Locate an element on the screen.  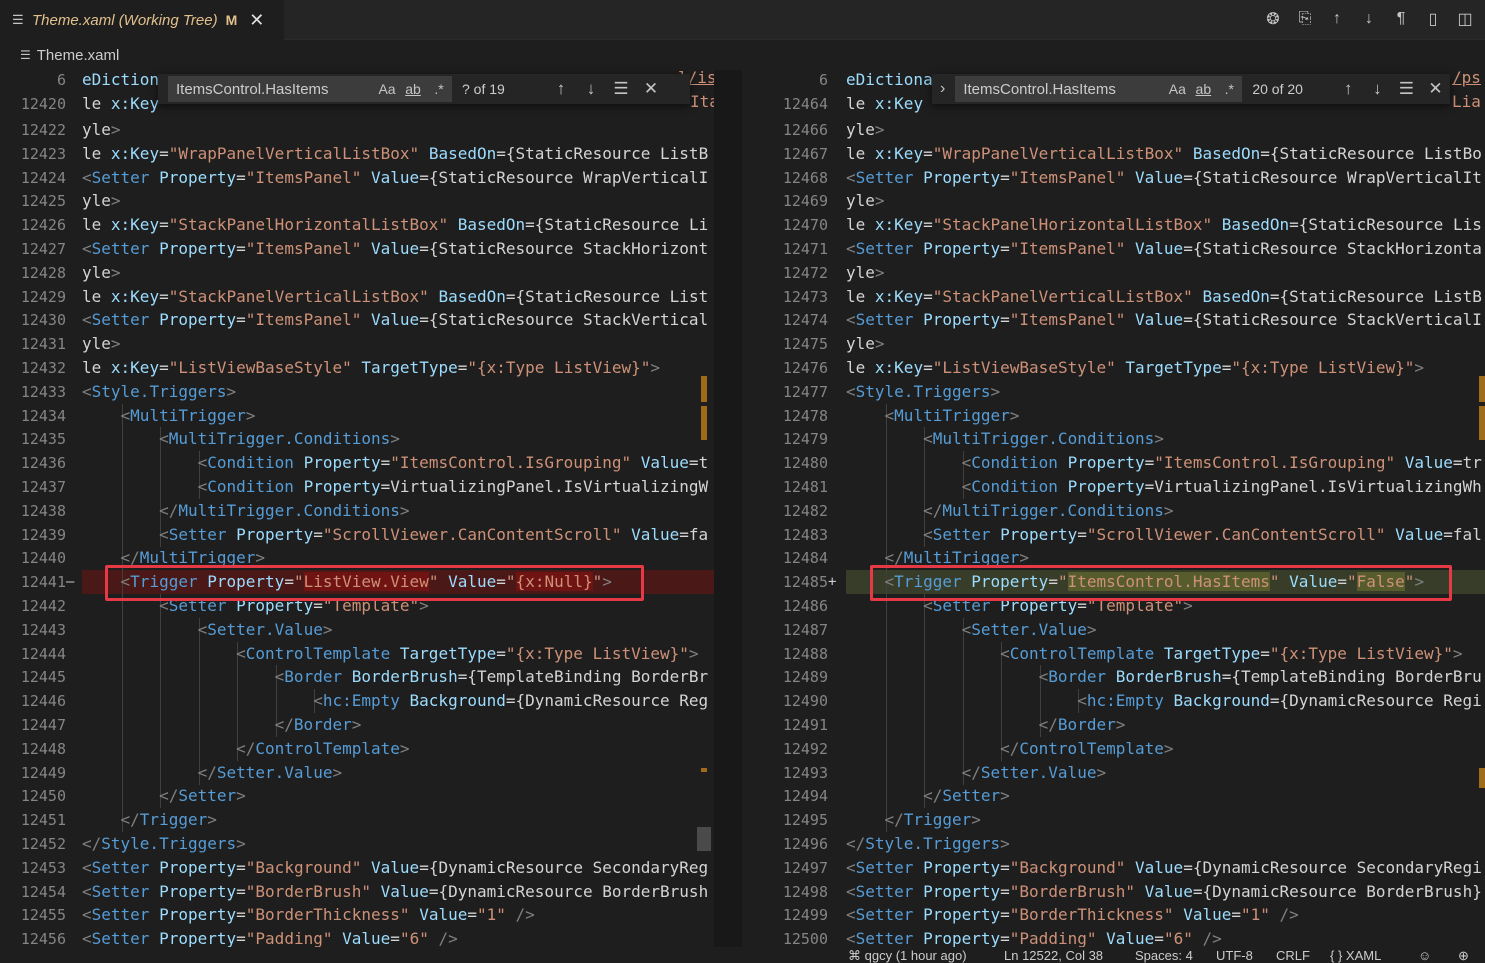
code-line: 12422 yle> is located at coordinates (357, 130).